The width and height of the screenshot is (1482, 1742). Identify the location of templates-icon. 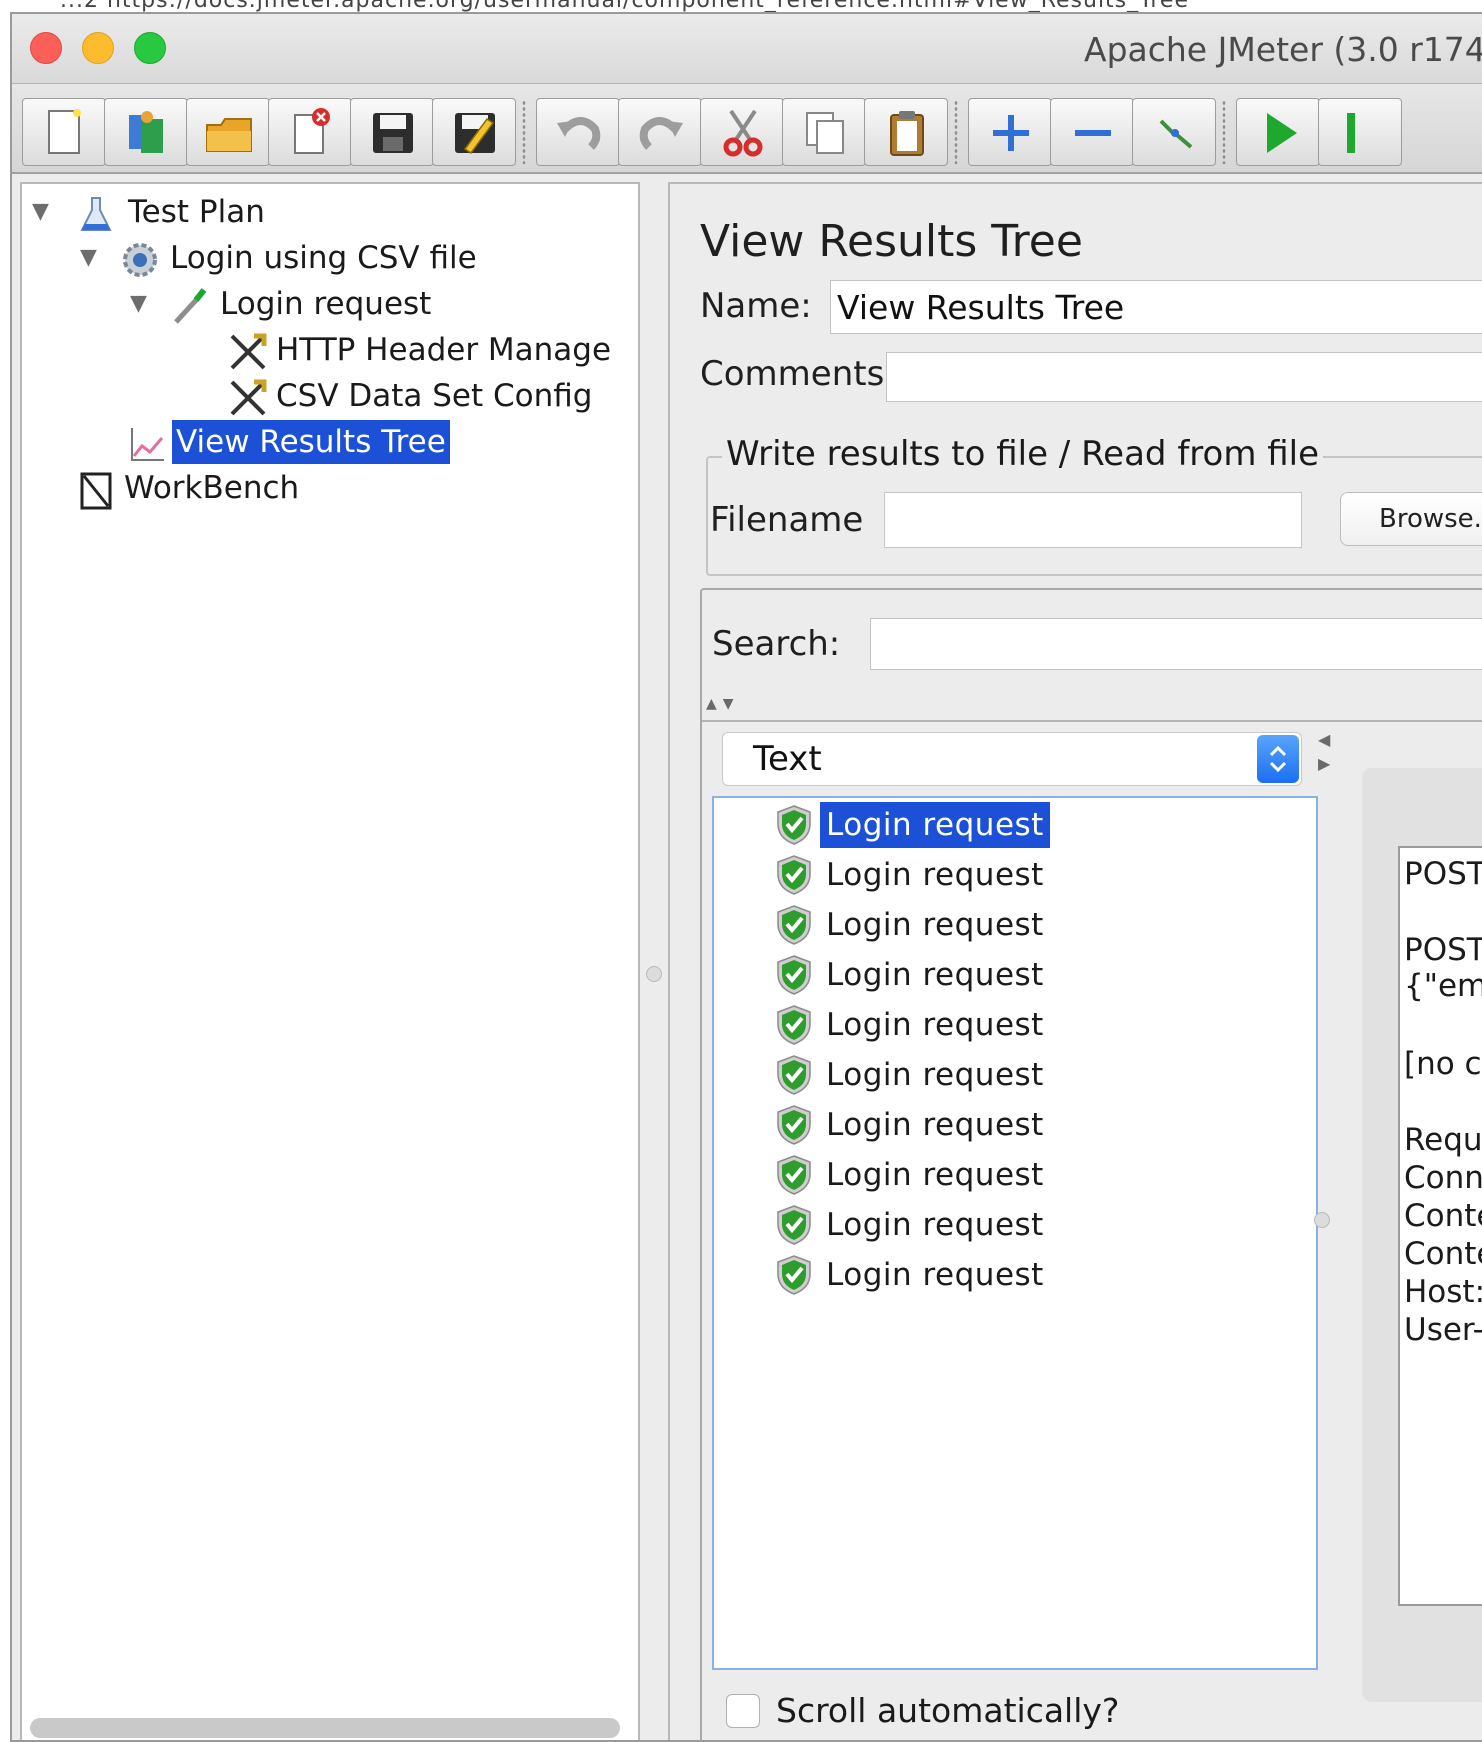
(146, 132).